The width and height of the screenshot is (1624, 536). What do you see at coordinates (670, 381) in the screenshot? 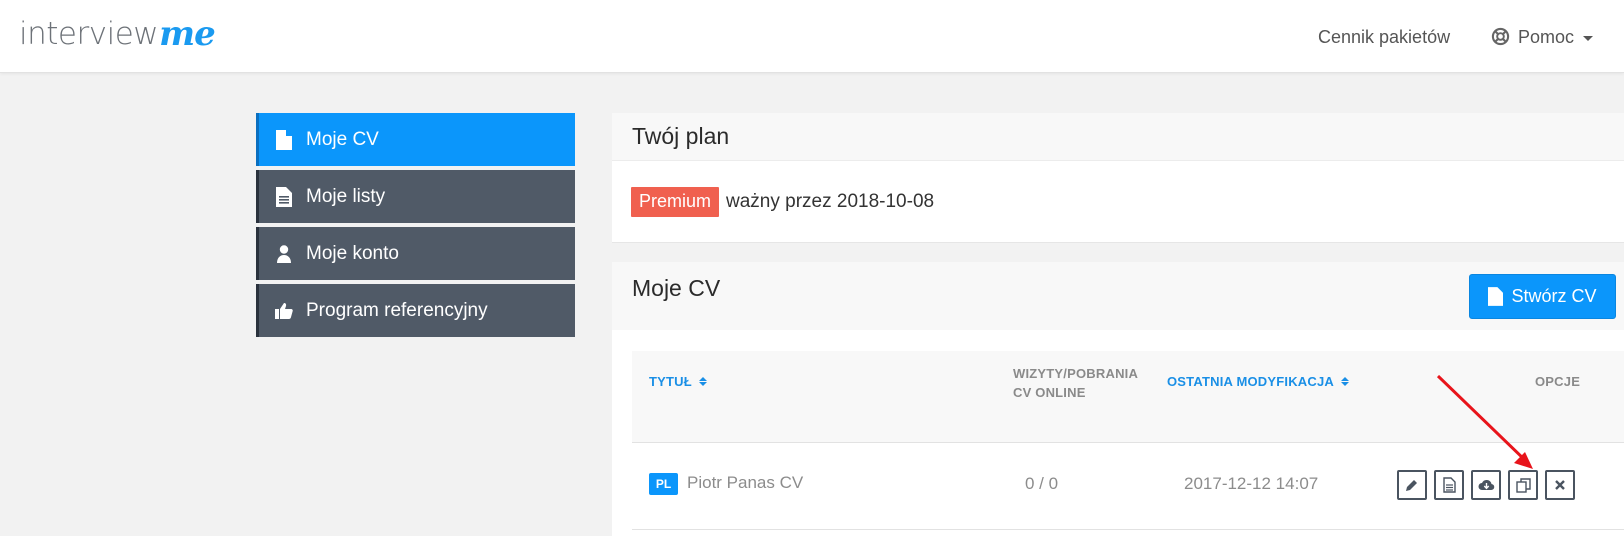
I see `column-header-title-label: TYTUŁ` at bounding box center [670, 381].